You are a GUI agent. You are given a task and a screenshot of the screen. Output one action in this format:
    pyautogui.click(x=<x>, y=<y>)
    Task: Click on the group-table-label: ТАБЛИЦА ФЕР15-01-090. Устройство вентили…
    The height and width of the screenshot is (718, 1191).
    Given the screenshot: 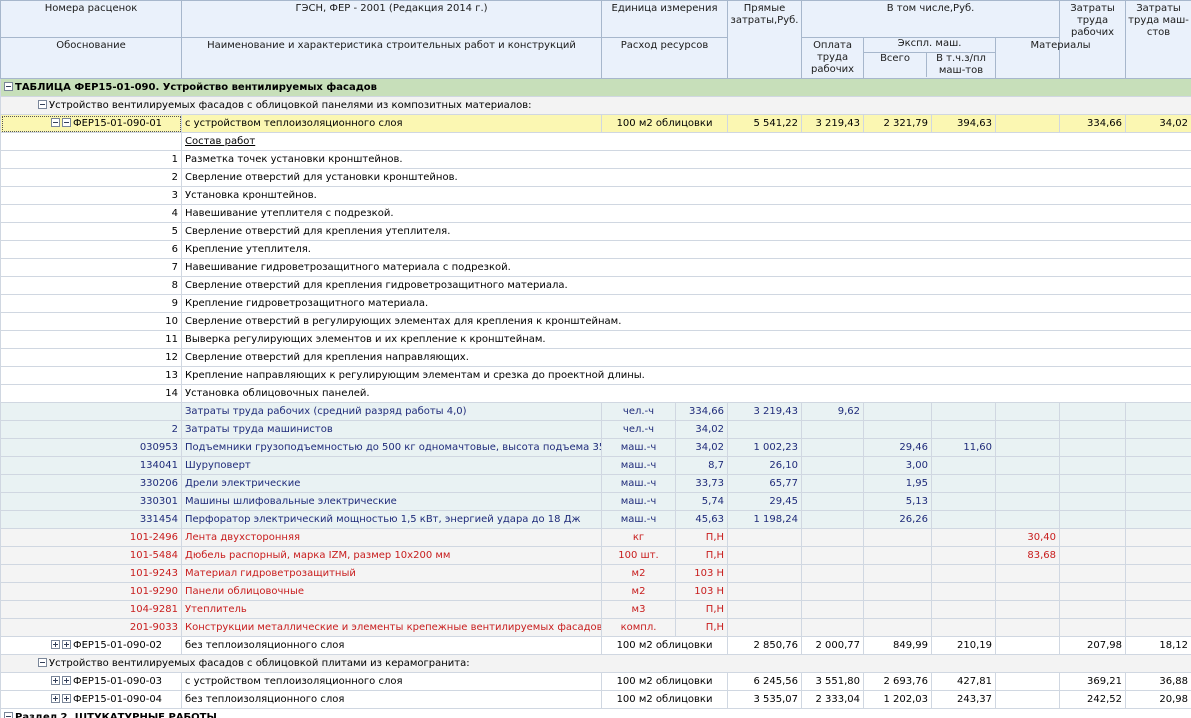 What is the action you would take?
    pyautogui.click(x=595, y=87)
    